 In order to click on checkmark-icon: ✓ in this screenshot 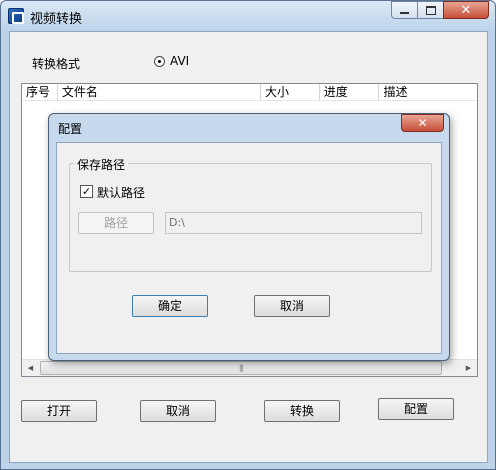, I will do `click(86, 191)`.